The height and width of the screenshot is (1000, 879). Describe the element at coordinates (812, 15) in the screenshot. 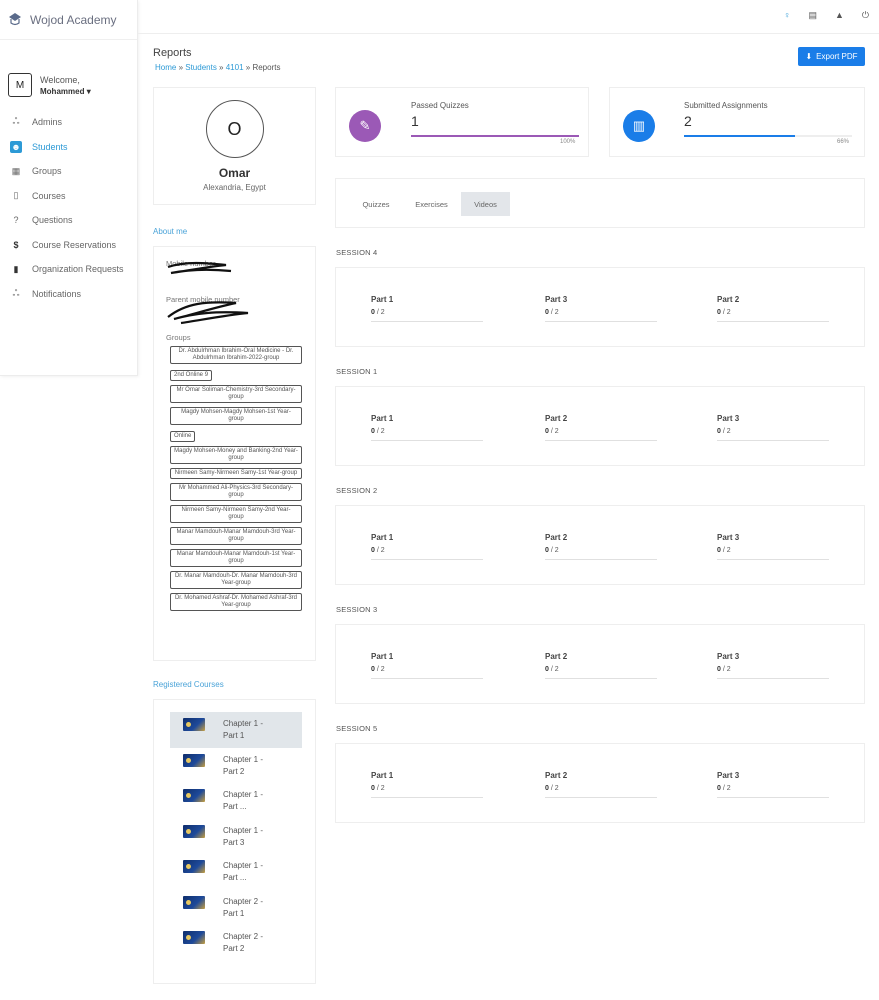

I see `document-icon: ▤` at that location.